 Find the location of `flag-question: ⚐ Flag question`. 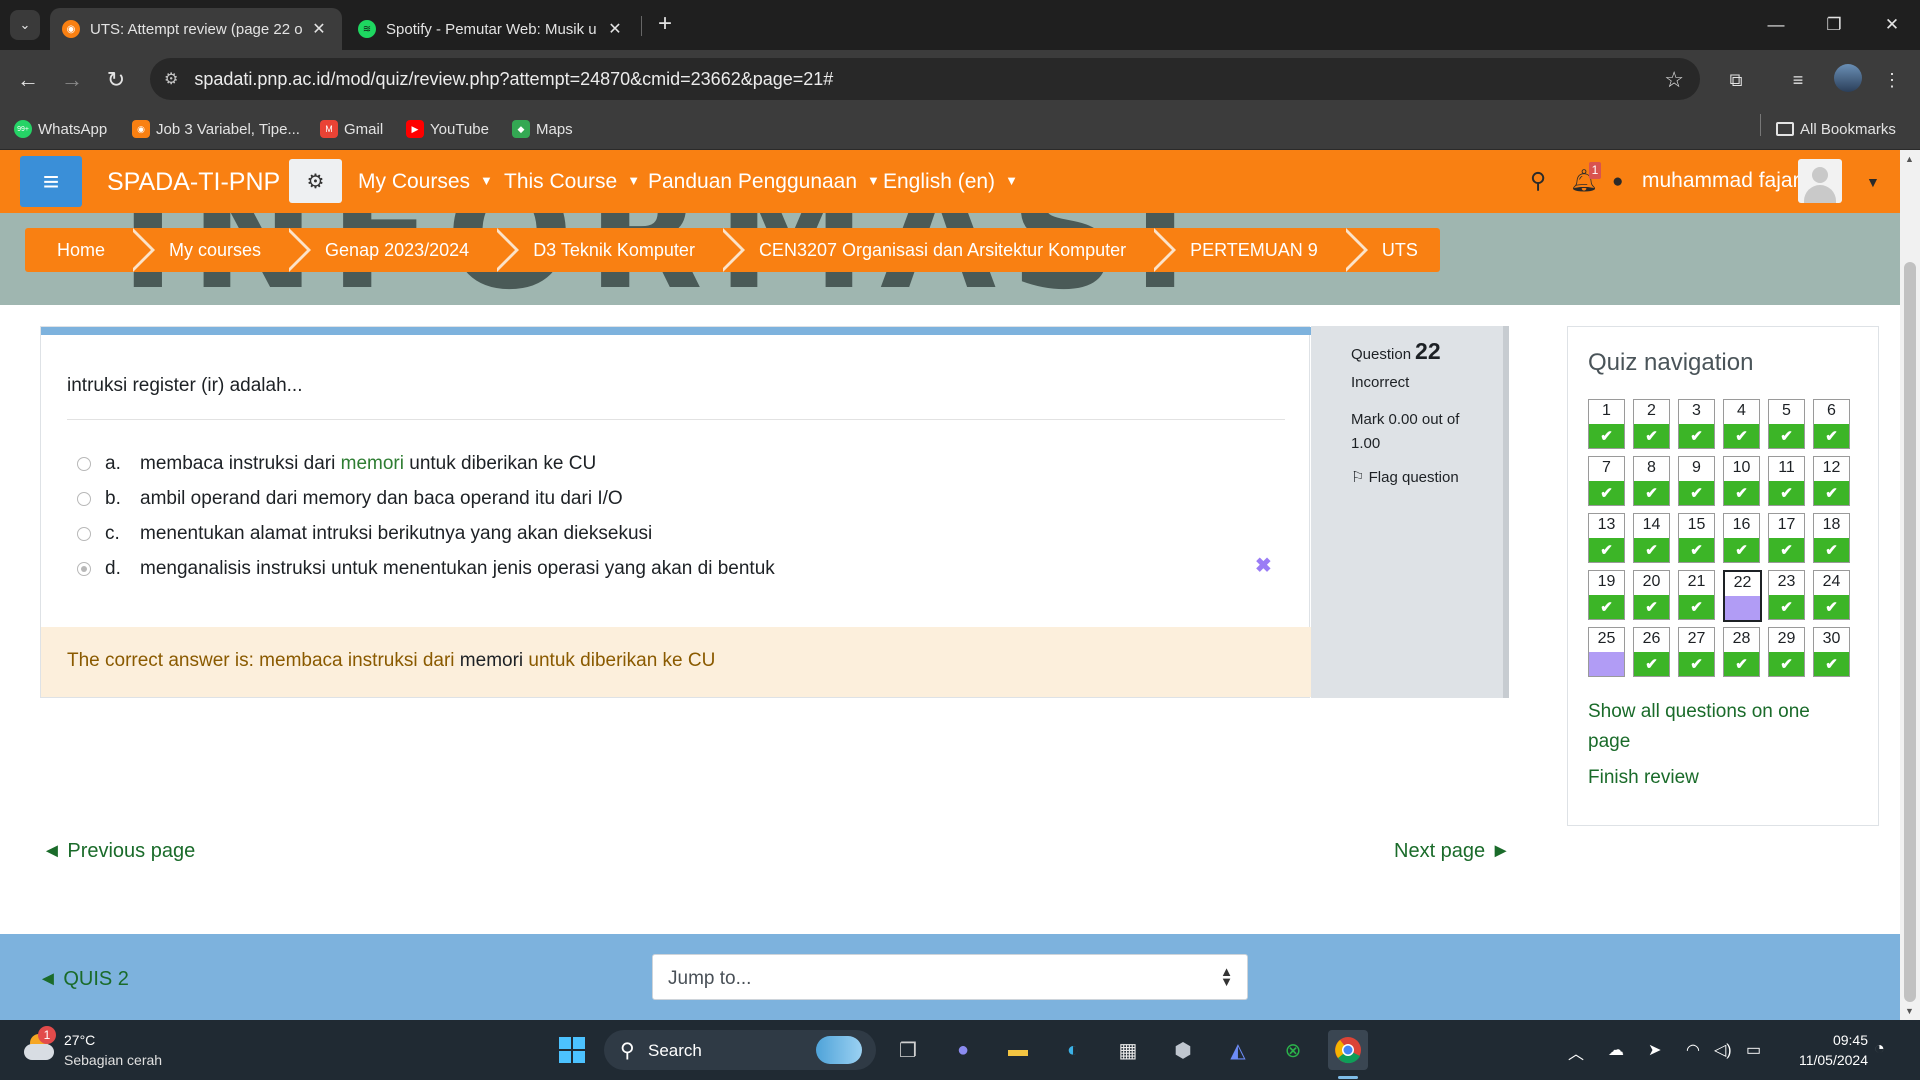

flag-question: ⚐ Flag question is located at coordinates (1405, 477).